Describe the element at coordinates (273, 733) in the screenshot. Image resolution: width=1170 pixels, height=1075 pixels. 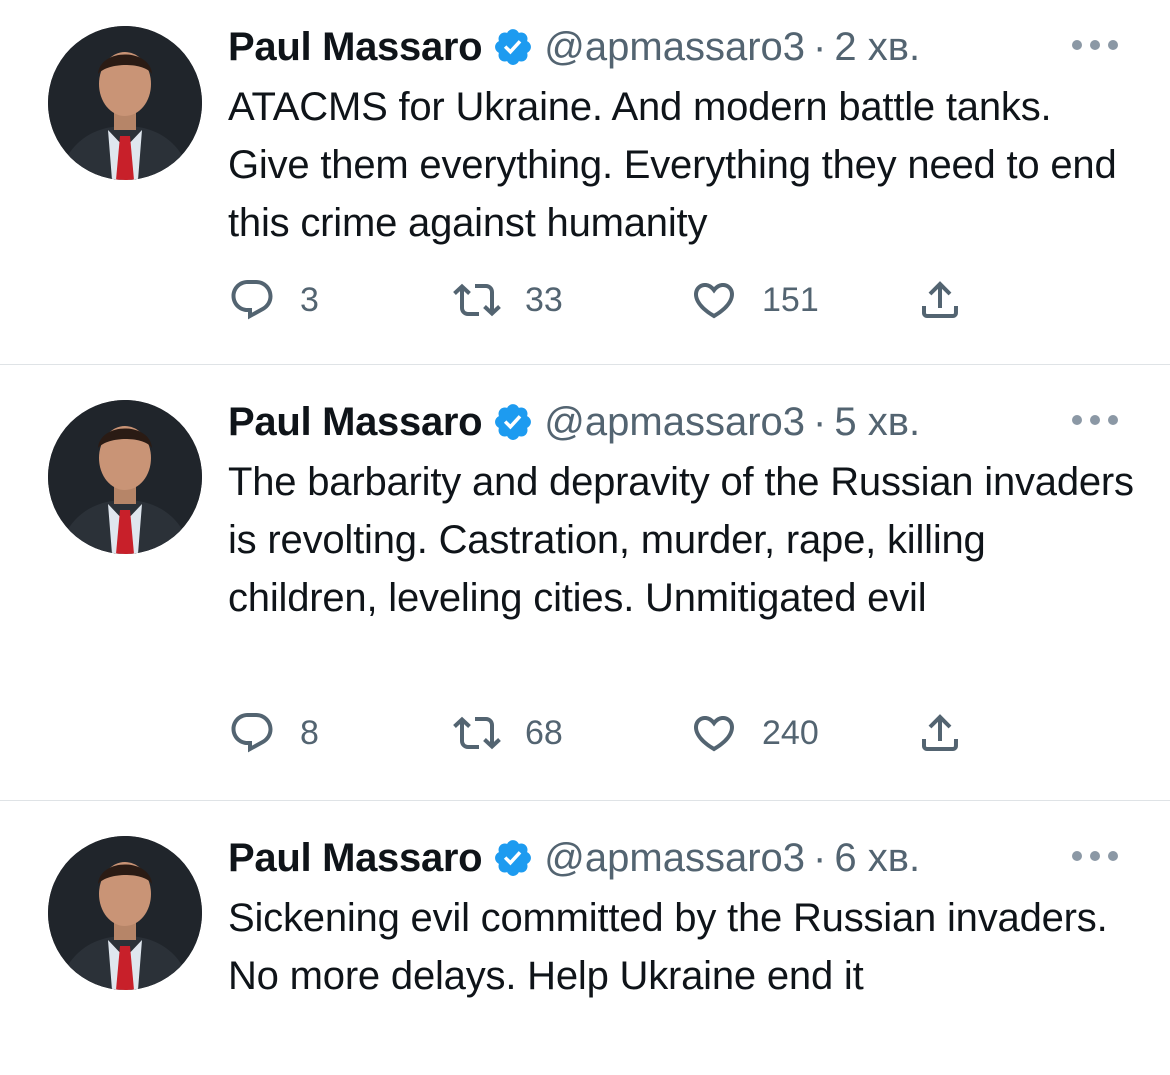
I see `reply-button: 8` at that location.